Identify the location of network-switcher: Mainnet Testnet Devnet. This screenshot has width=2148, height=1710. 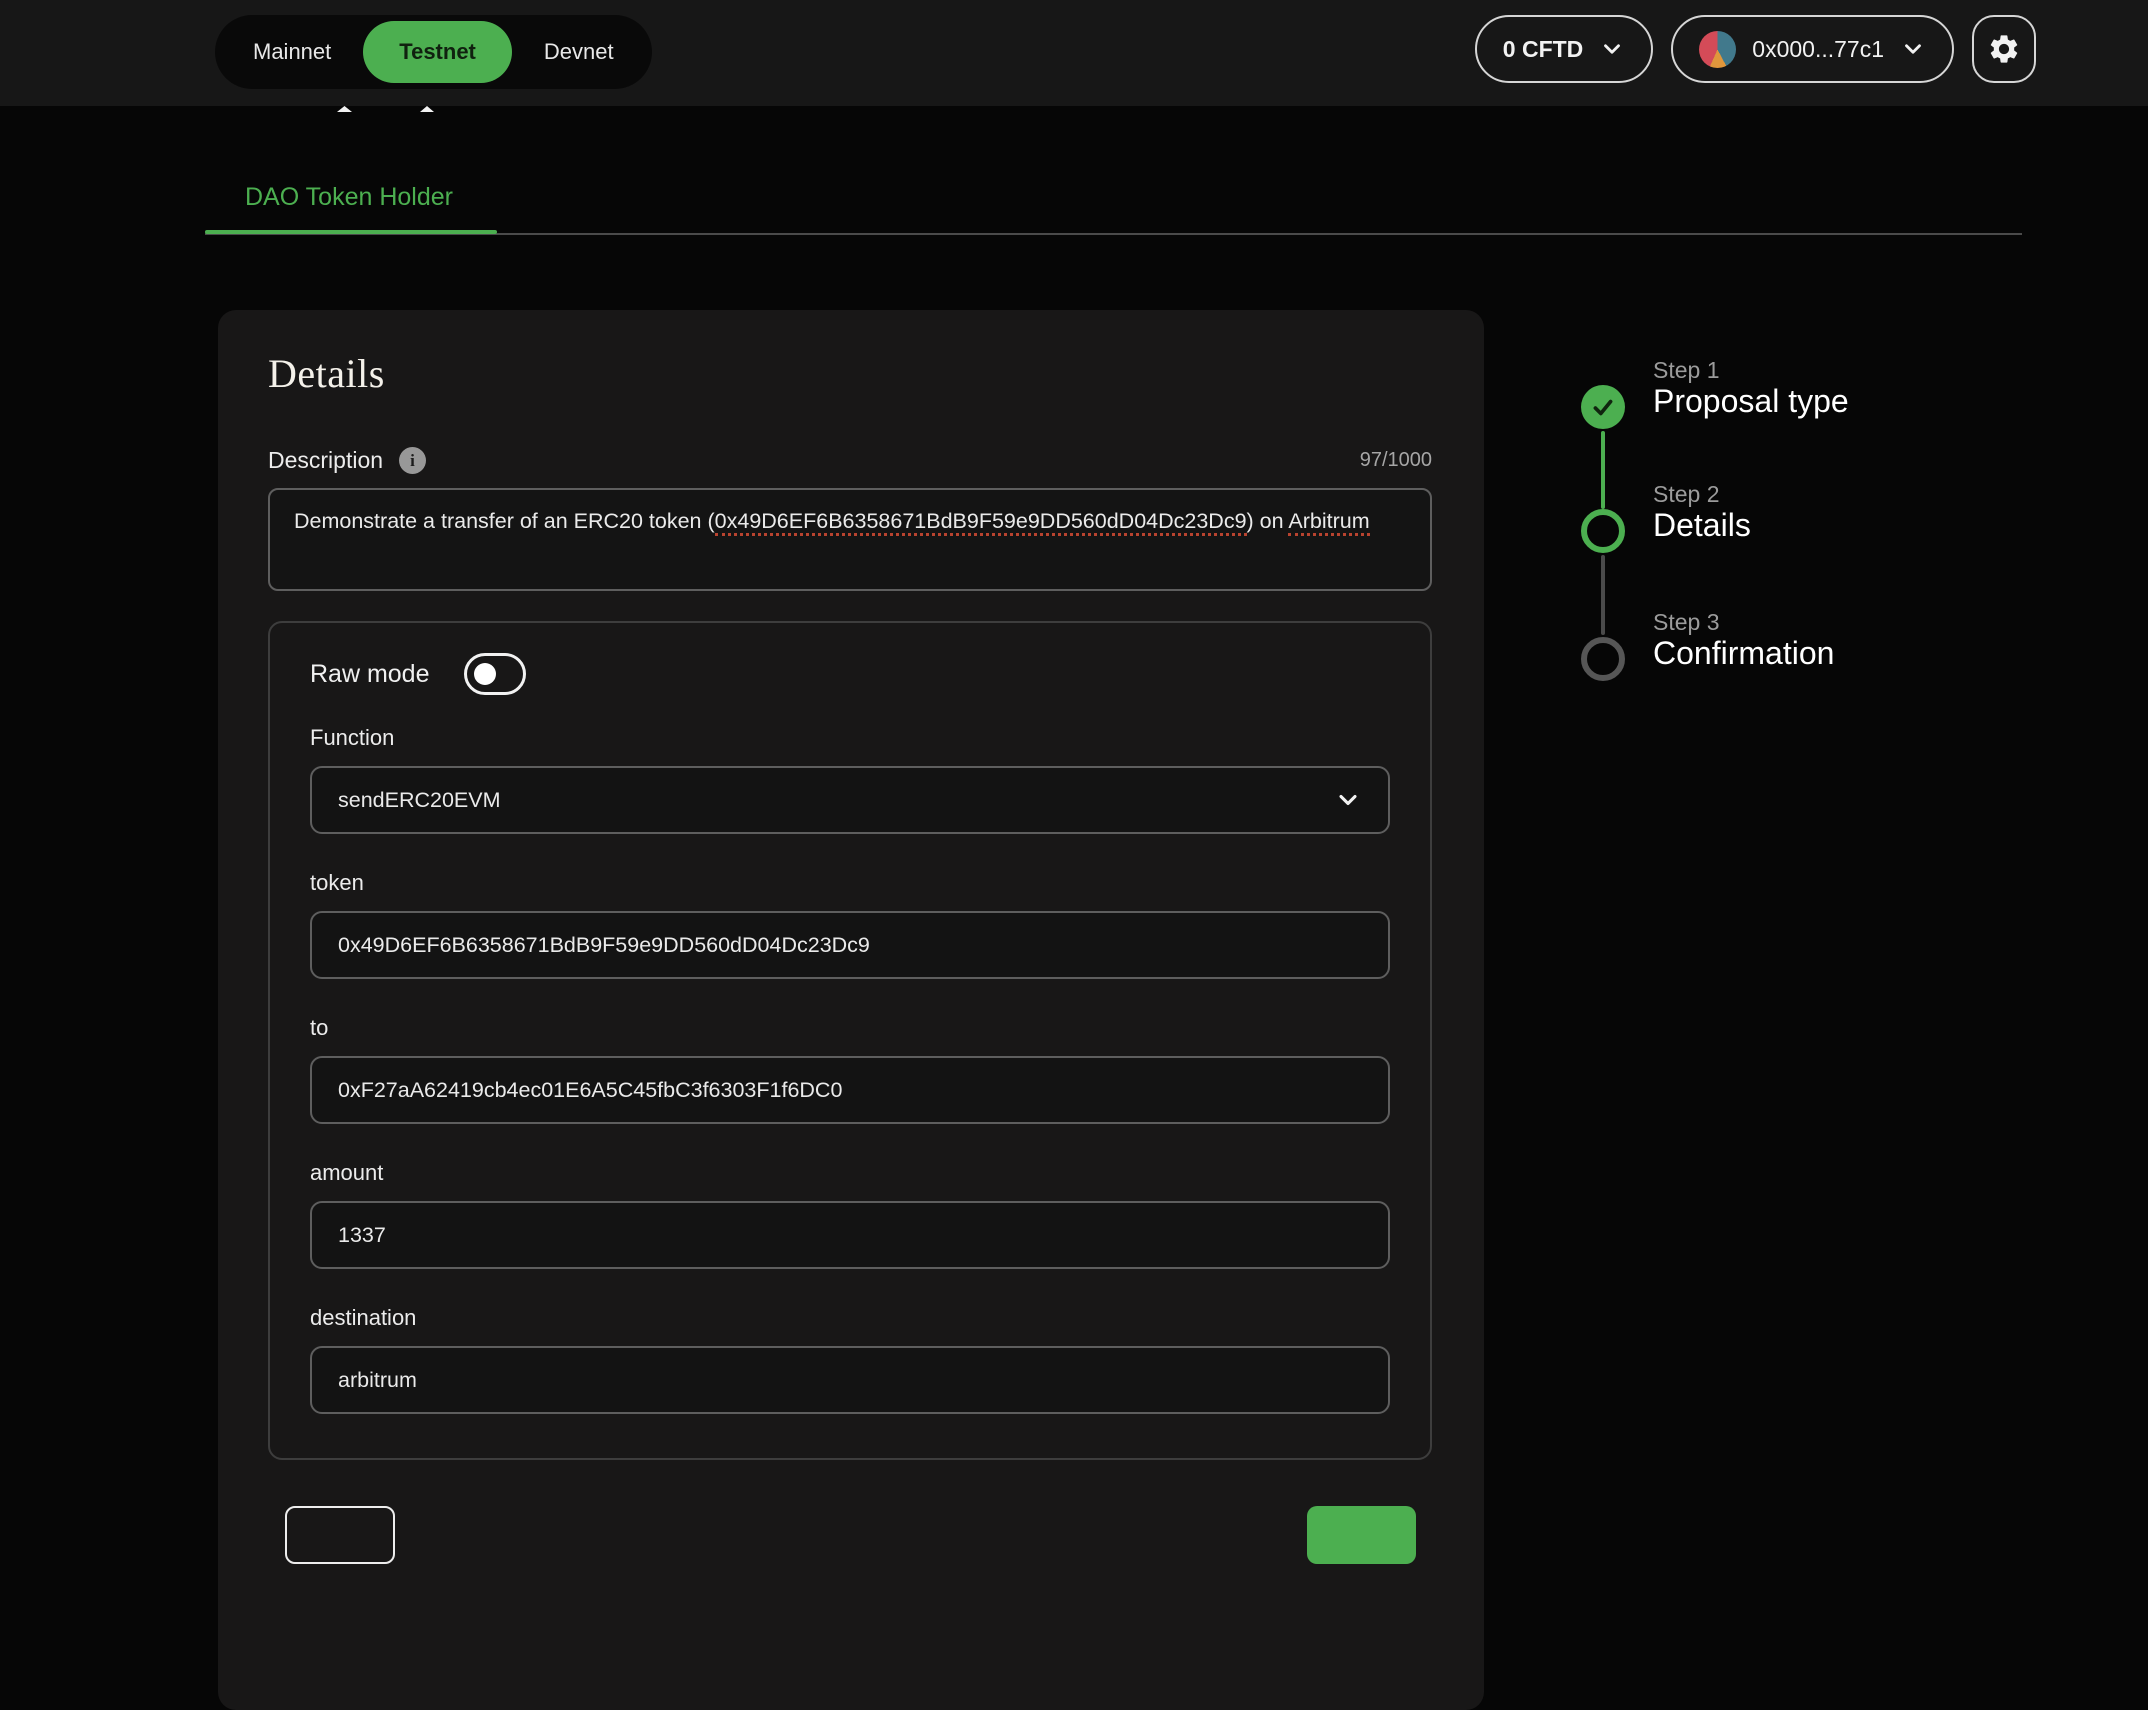
(433, 52).